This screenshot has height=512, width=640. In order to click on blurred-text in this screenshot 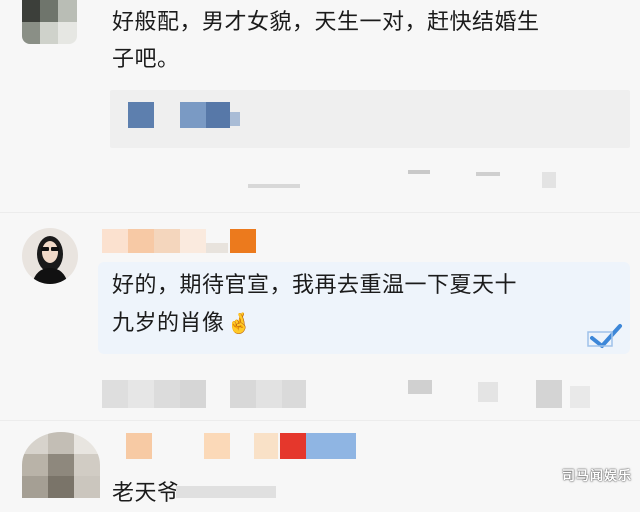, I will do `click(226, 492)`.